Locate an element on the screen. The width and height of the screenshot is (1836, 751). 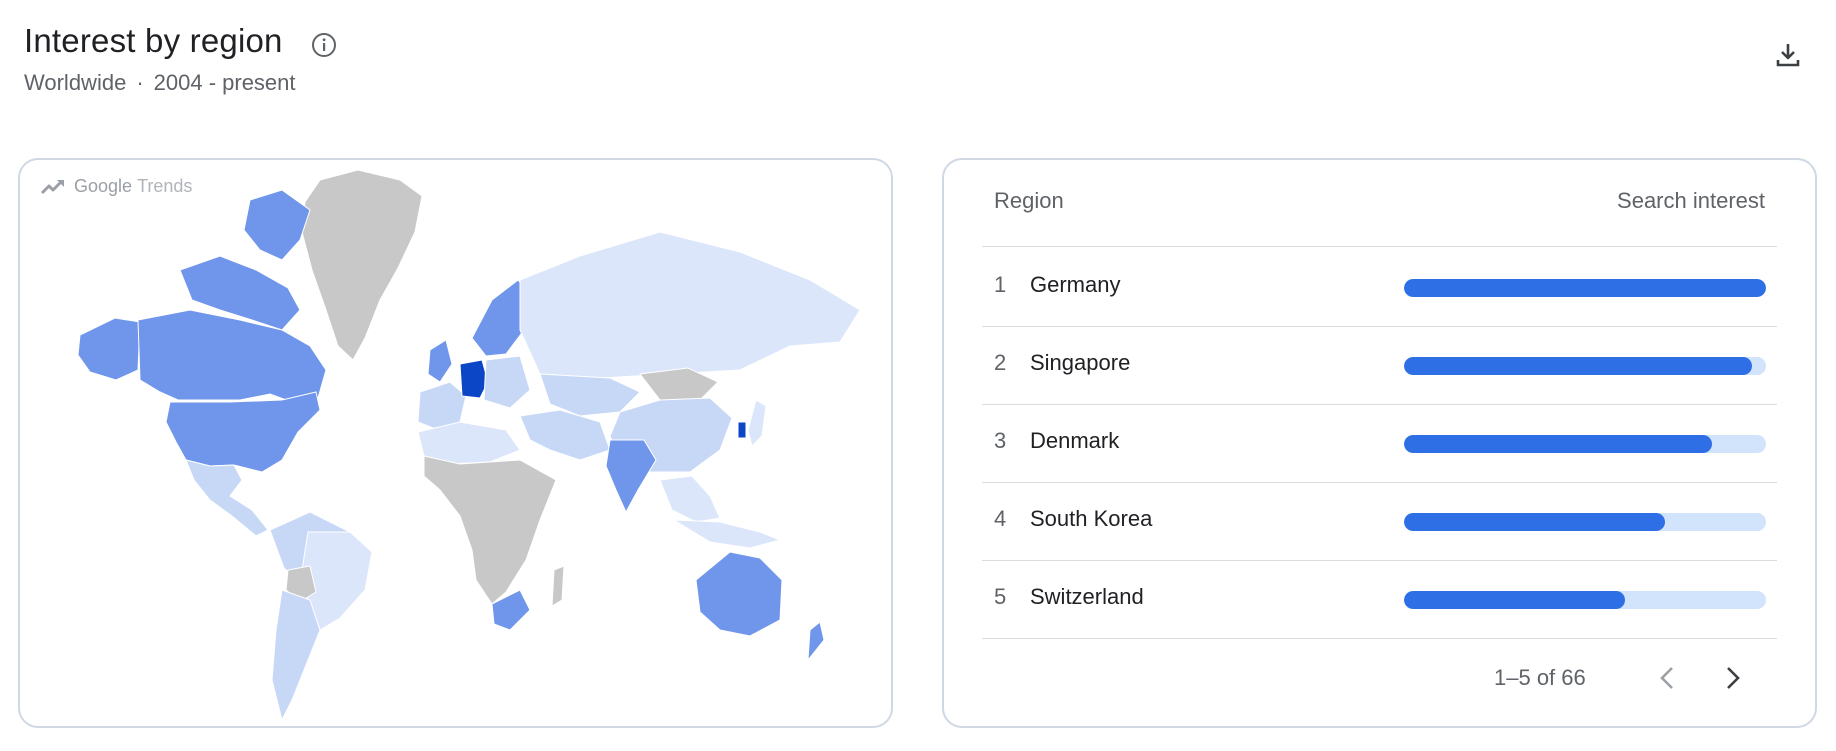
region-alaska is located at coordinates (109, 349).